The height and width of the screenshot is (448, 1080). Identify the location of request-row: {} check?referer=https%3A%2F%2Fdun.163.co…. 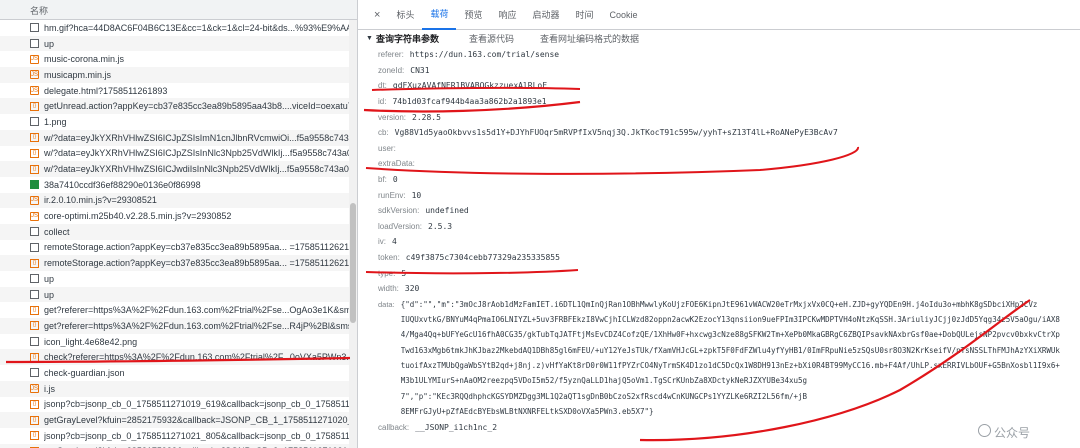
(178, 357).